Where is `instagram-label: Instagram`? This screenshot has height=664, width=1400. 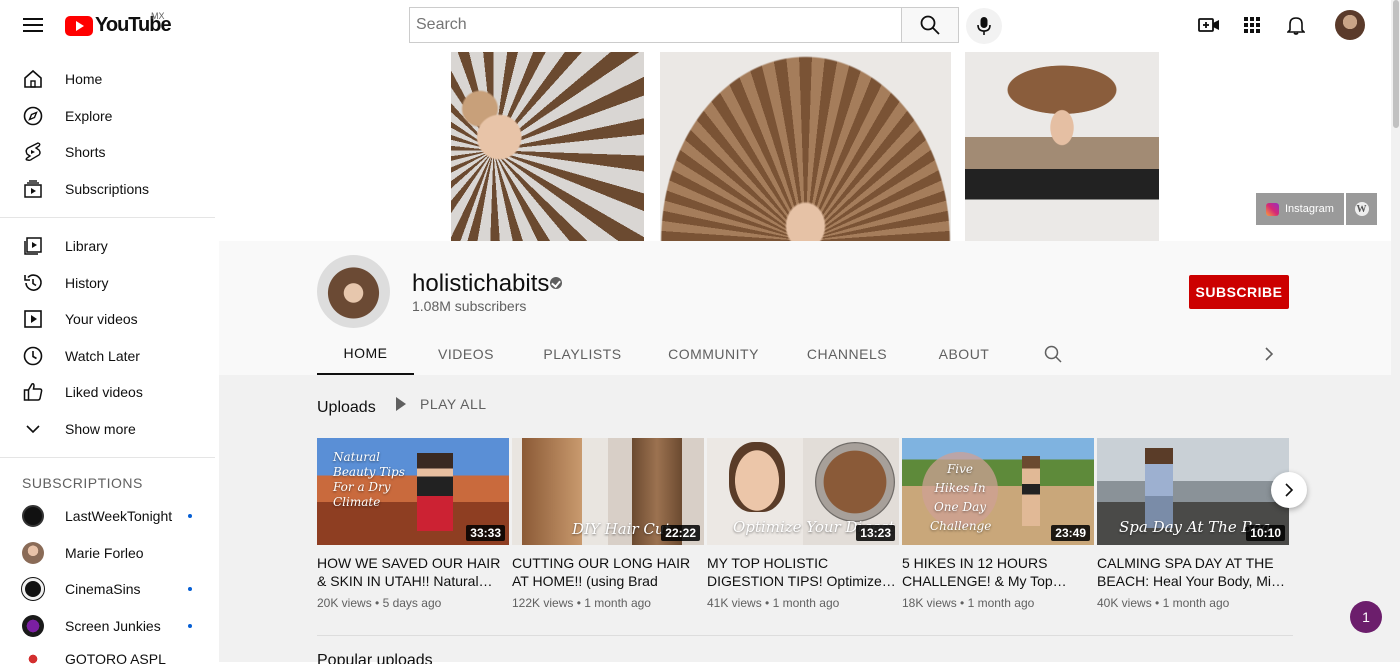
instagram-label: Instagram is located at coordinates (1309, 209).